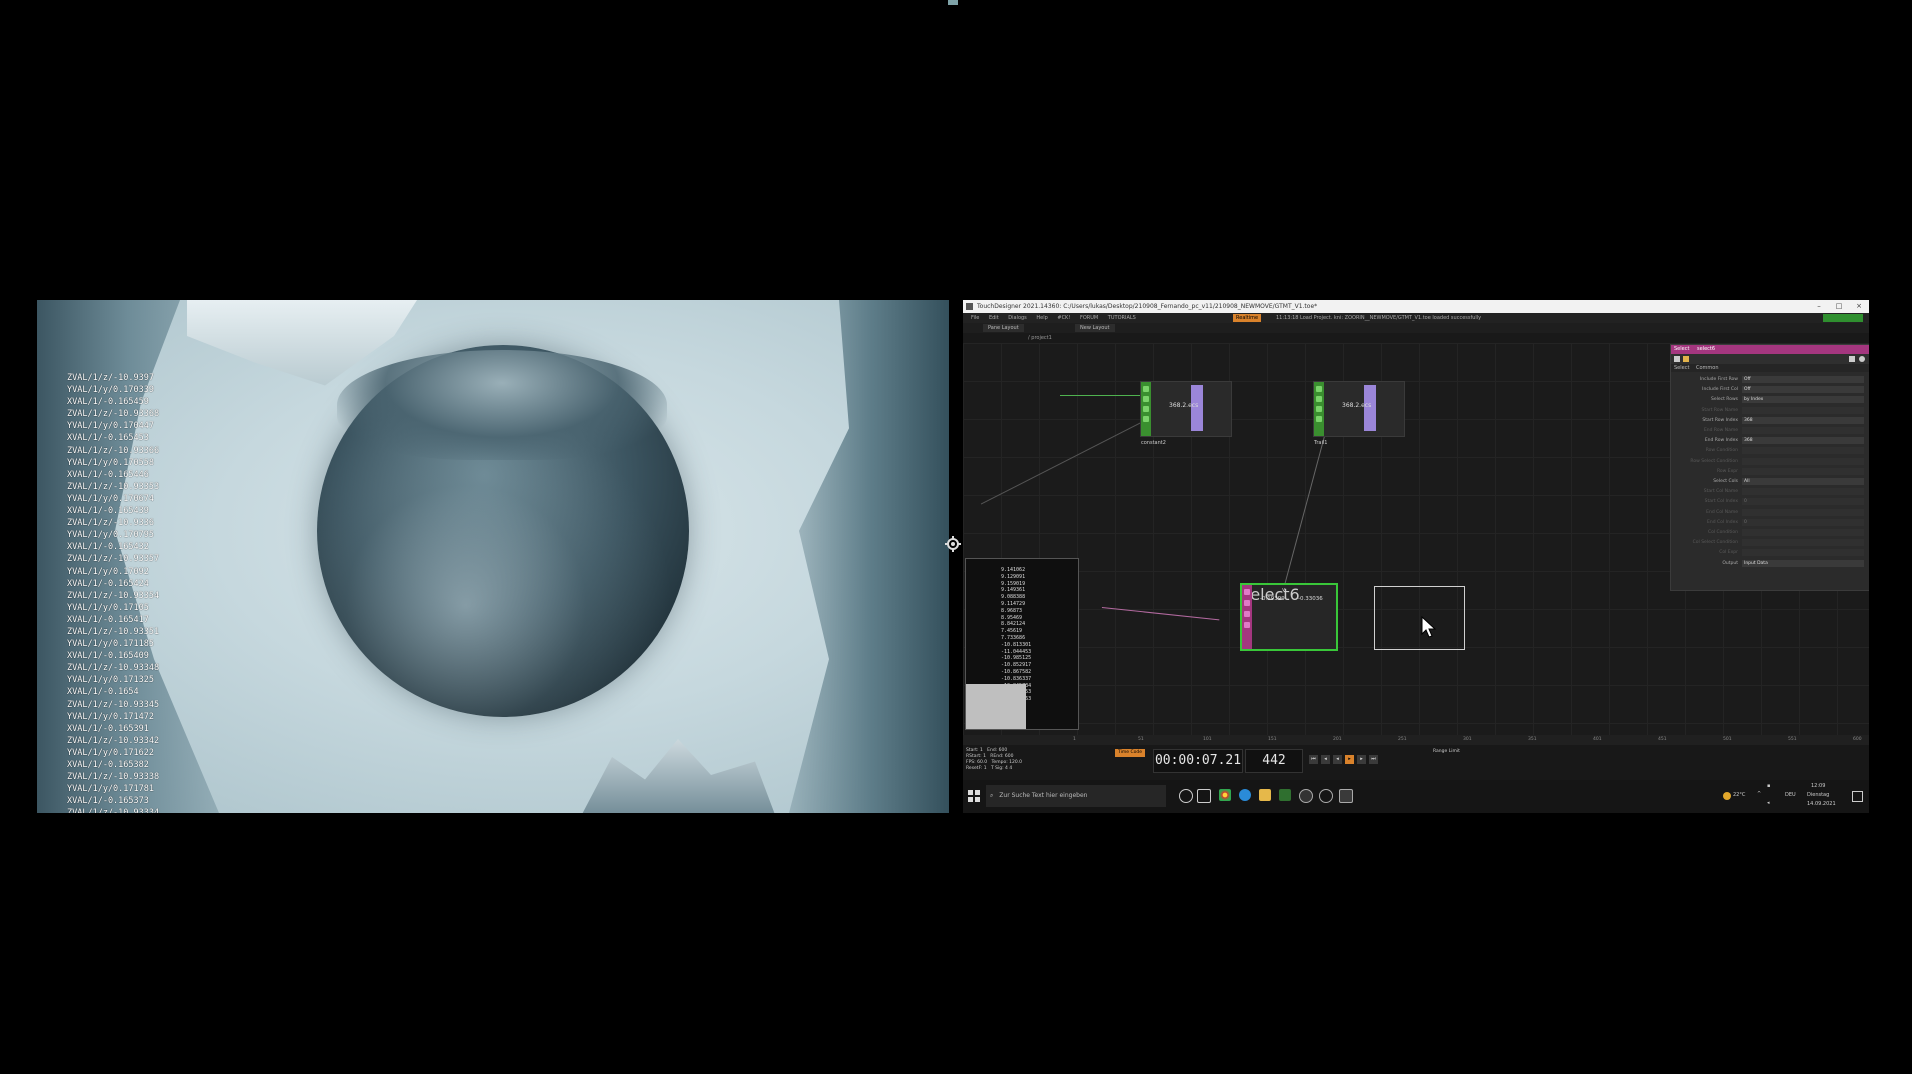 This screenshot has height=1074, width=1912. I want to click on tab-common: Common, so click(1707, 368).